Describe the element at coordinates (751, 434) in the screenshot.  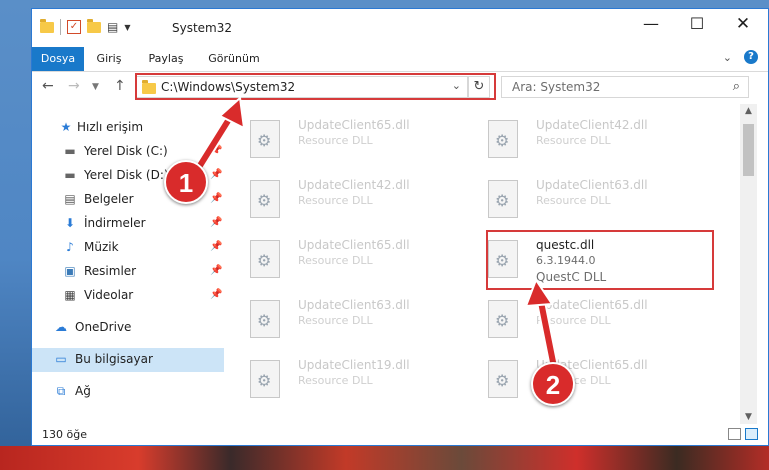
I see `large-icons-view-icon` at that location.